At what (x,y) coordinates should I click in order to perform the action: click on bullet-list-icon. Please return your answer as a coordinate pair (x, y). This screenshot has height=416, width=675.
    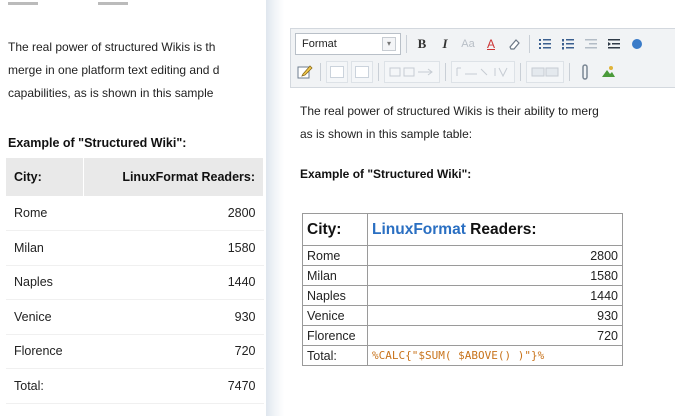
    Looking at the image, I should click on (545, 44).